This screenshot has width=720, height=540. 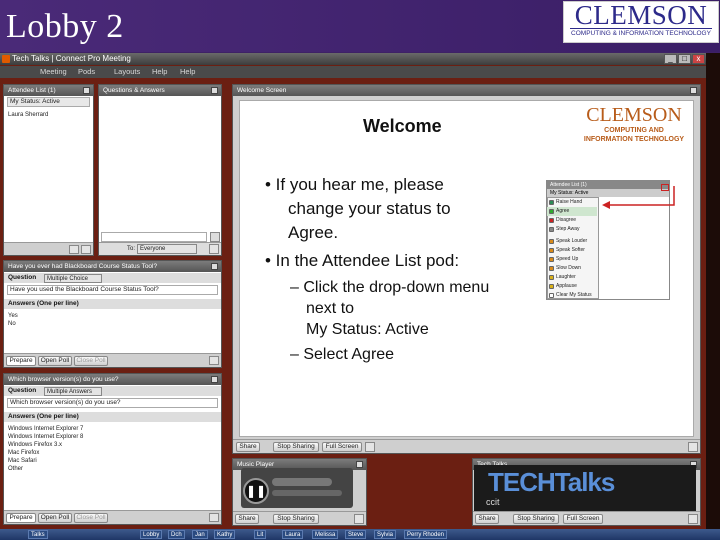 What do you see at coordinates (551, 250) in the screenshot?
I see `speak-softer-icon` at bounding box center [551, 250].